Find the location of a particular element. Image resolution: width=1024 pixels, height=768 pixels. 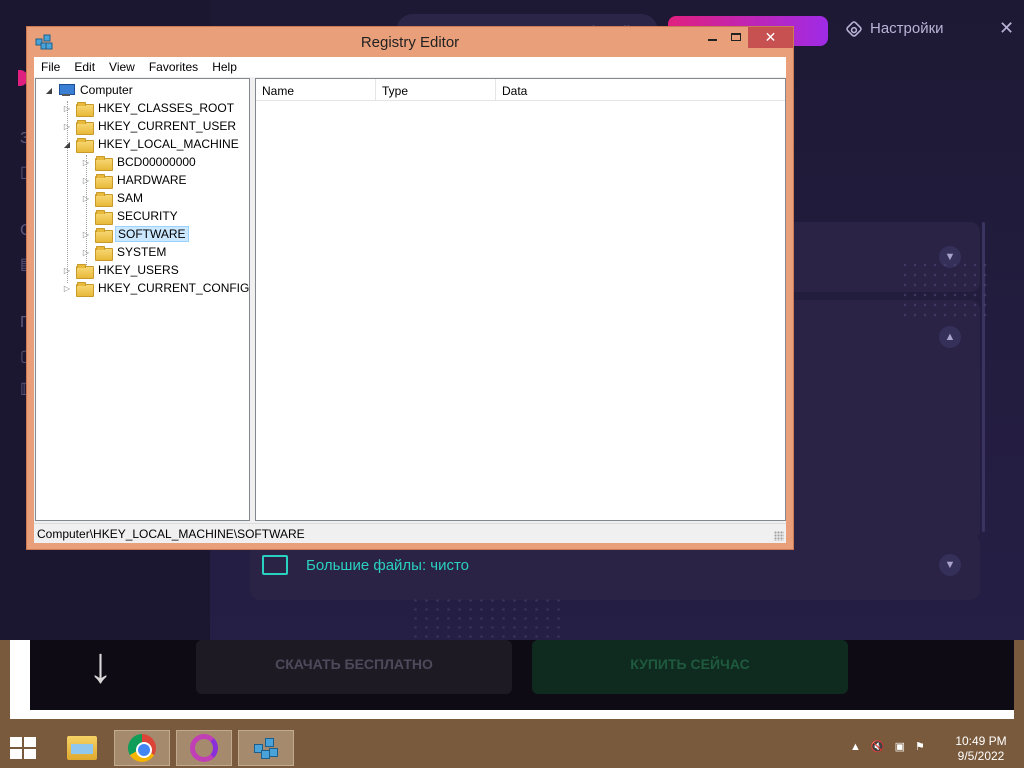

tree-node-computer: ◢ Computer is located at coordinates (89, 90).